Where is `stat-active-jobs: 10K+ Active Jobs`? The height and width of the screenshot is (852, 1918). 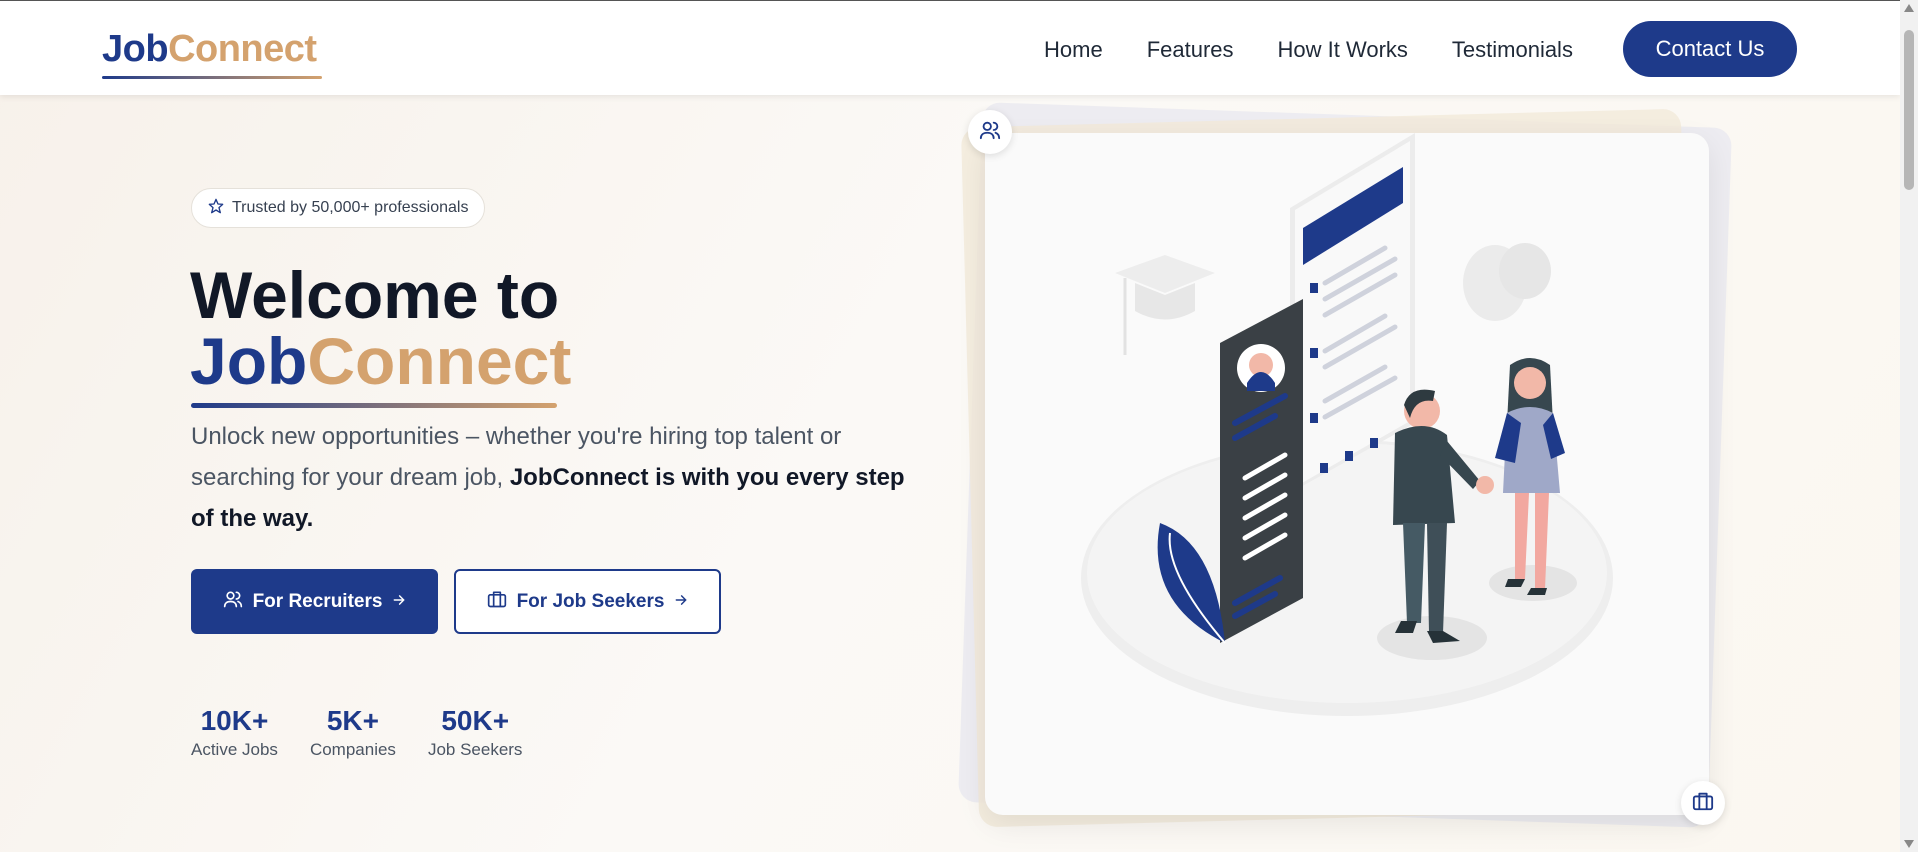 stat-active-jobs: 10K+ Active Jobs is located at coordinates (234, 732).